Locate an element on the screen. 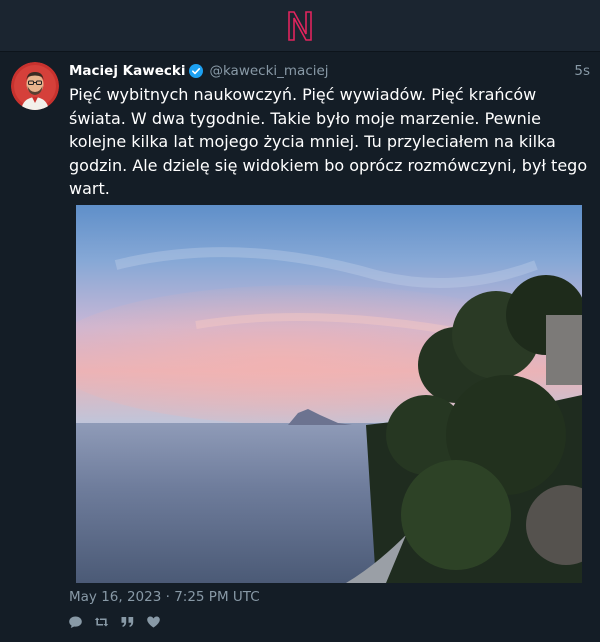  relative-time: 5s is located at coordinates (582, 71).